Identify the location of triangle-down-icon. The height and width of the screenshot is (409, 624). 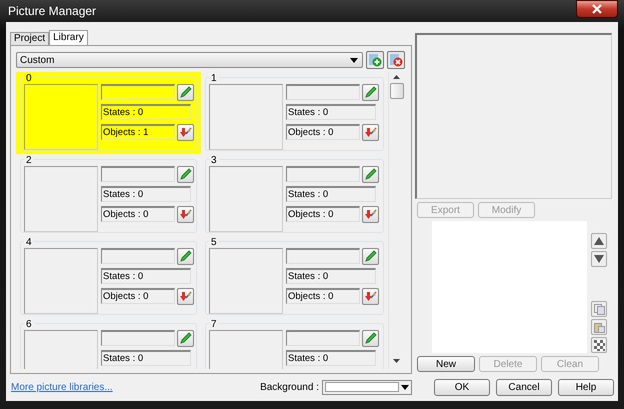
(599, 259).